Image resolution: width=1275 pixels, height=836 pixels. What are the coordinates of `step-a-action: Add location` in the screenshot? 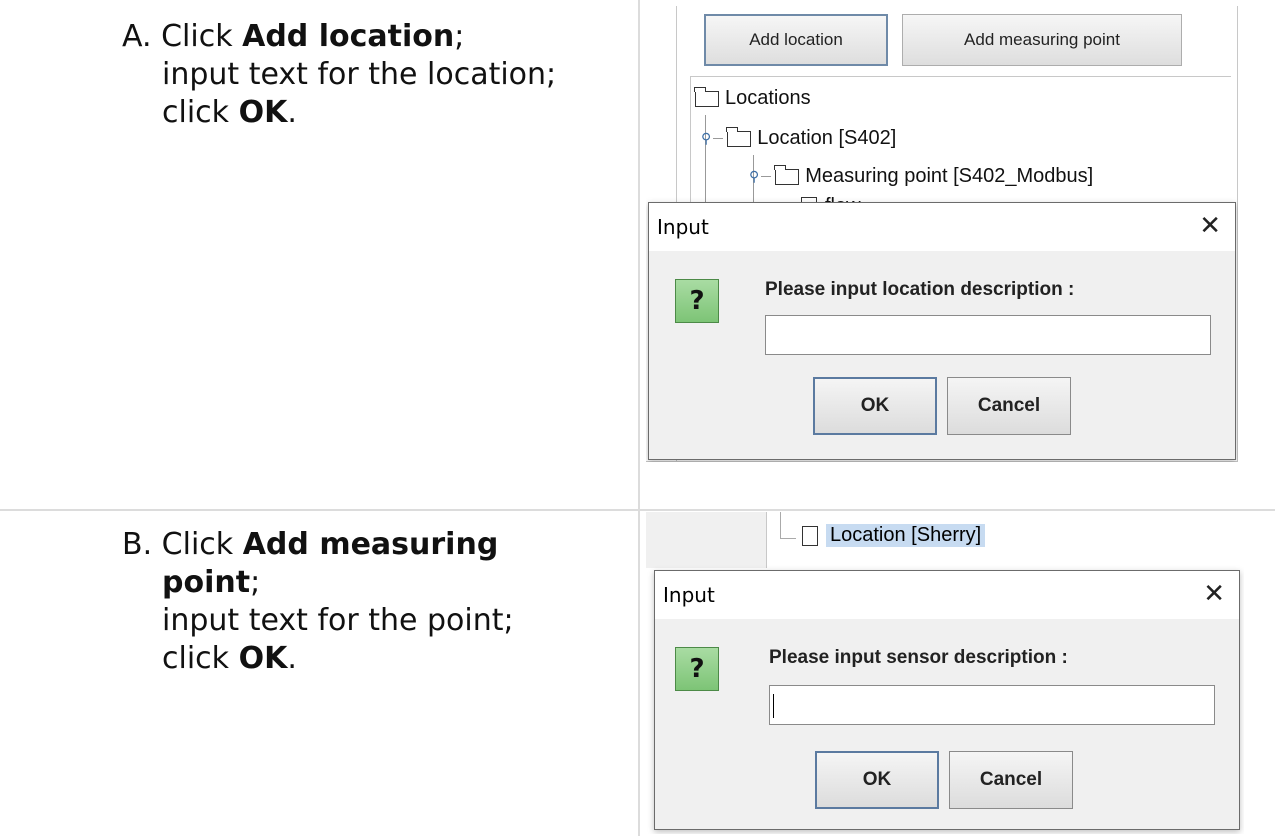 It's located at (348, 36).